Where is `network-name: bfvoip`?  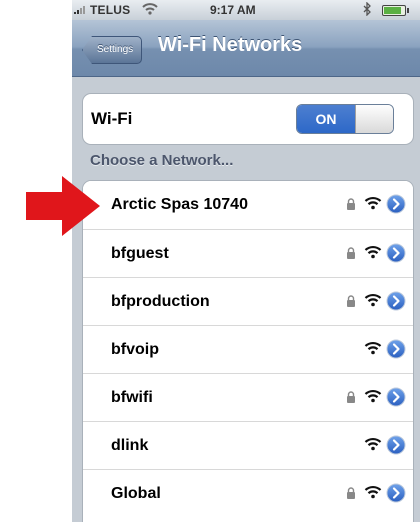
network-name: bfvoip is located at coordinates (135, 349).